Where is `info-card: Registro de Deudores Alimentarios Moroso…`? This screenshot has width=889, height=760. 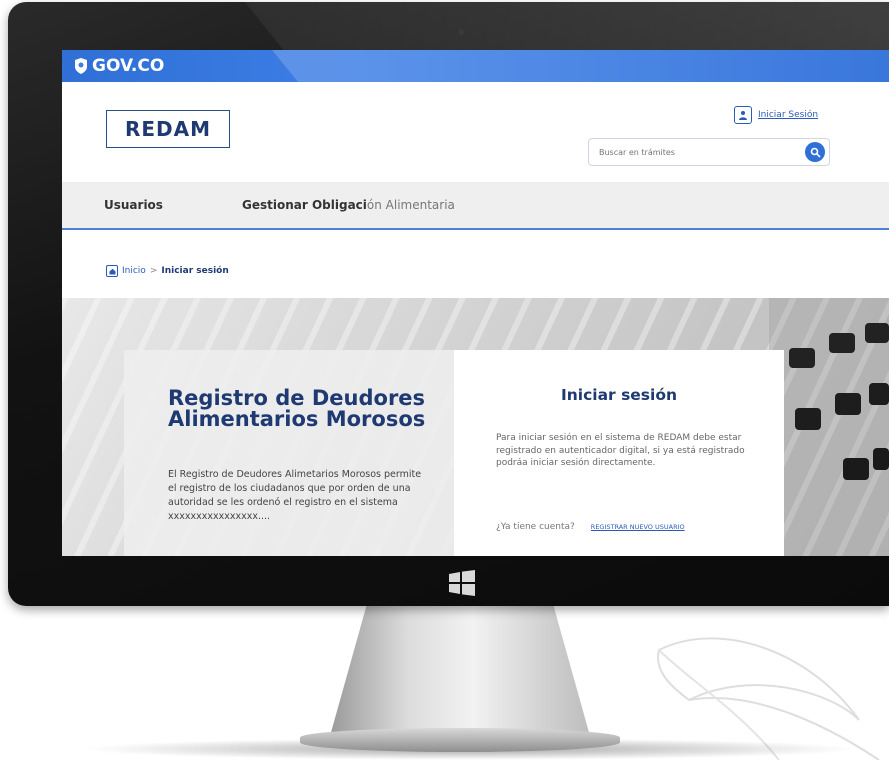
info-card: Registro de Deudores Alimentarios Moroso… is located at coordinates (289, 453).